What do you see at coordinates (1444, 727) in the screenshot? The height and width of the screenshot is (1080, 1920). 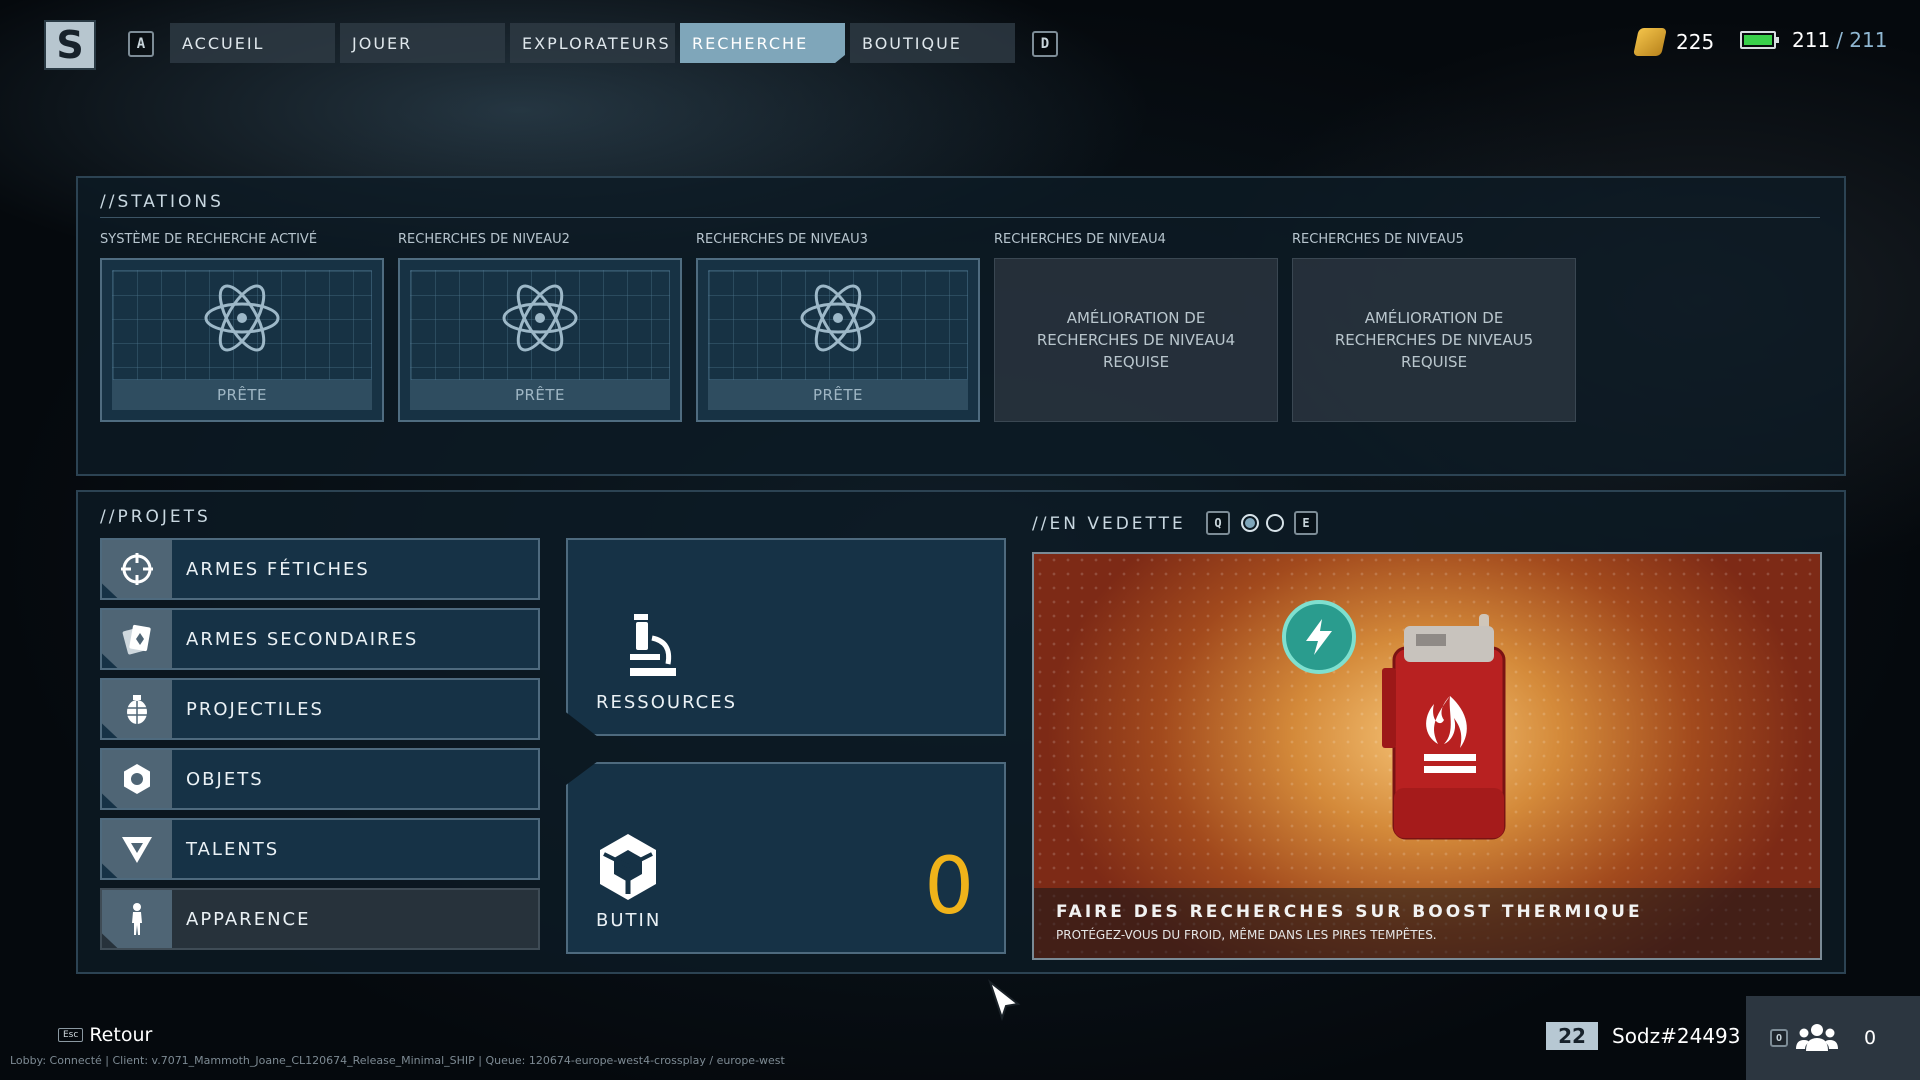 I see `thermal-boost-device-icon` at bounding box center [1444, 727].